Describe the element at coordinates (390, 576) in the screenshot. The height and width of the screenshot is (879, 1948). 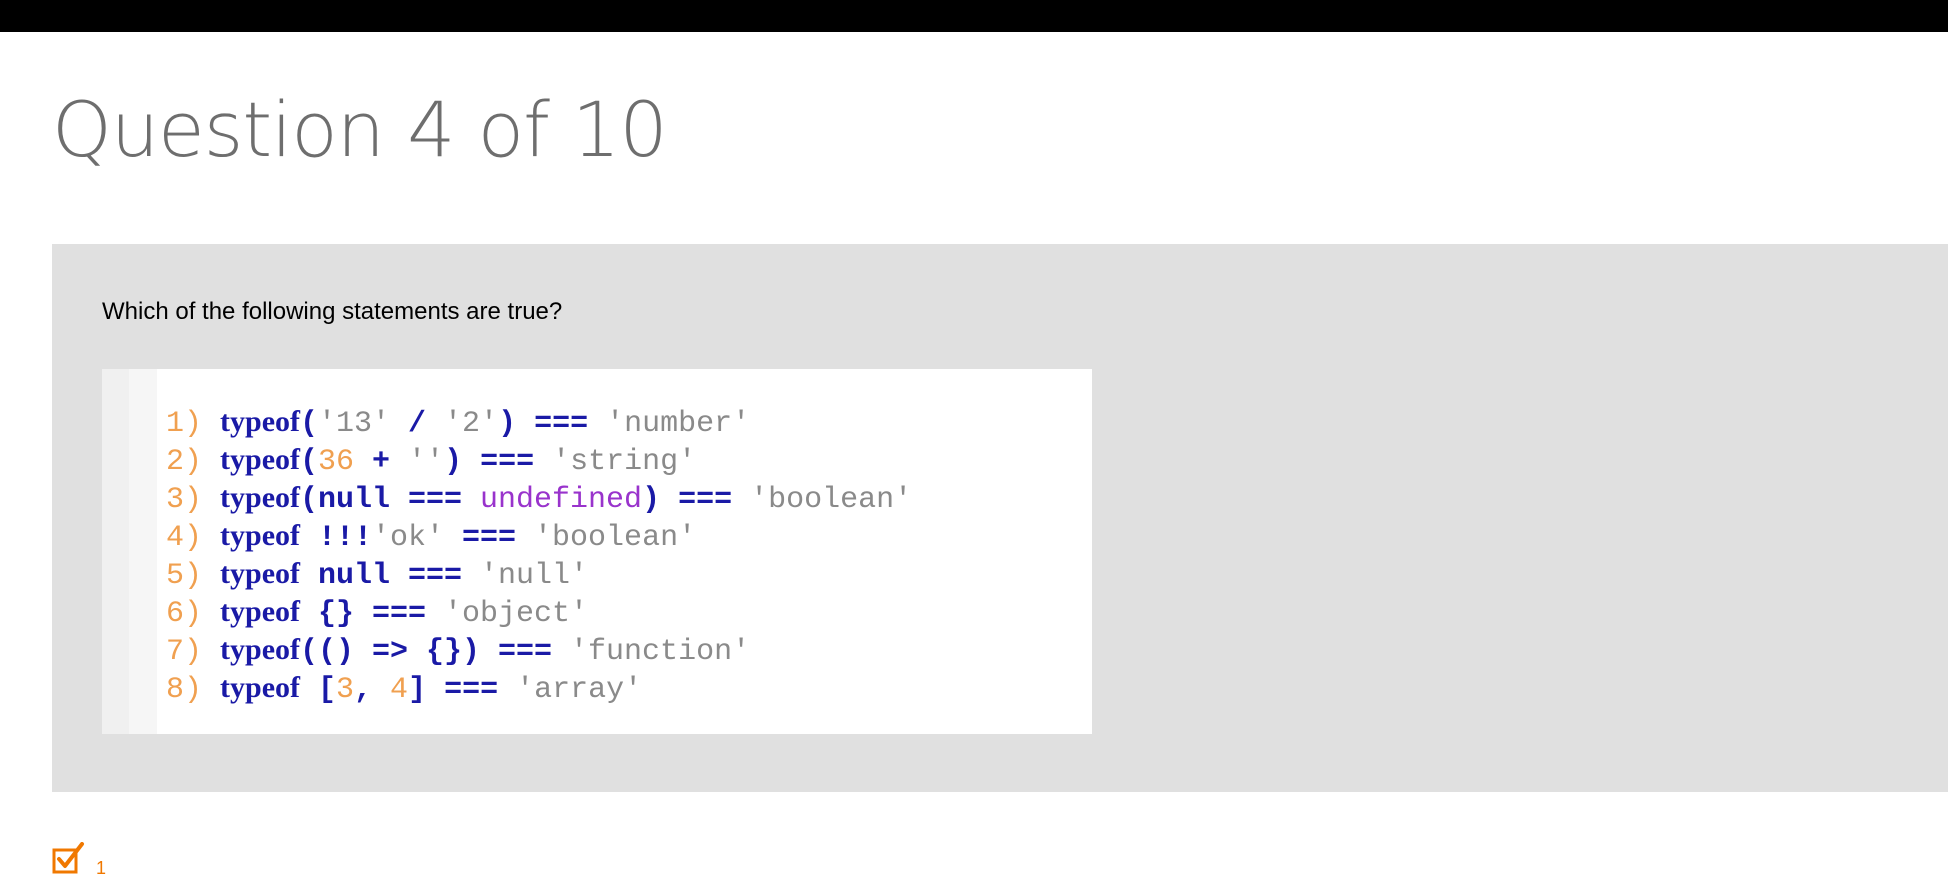
I see `code-token: null ===` at that location.